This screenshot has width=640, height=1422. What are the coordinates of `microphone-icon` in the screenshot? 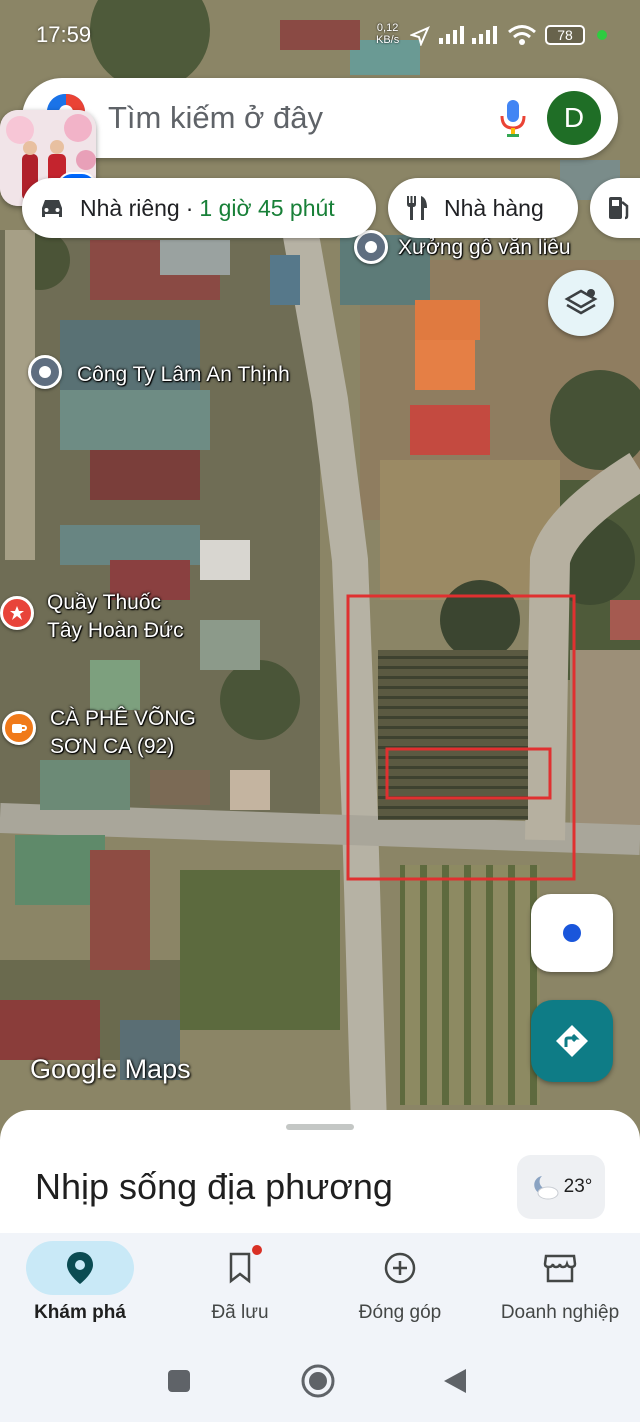 It's located at (513, 118).